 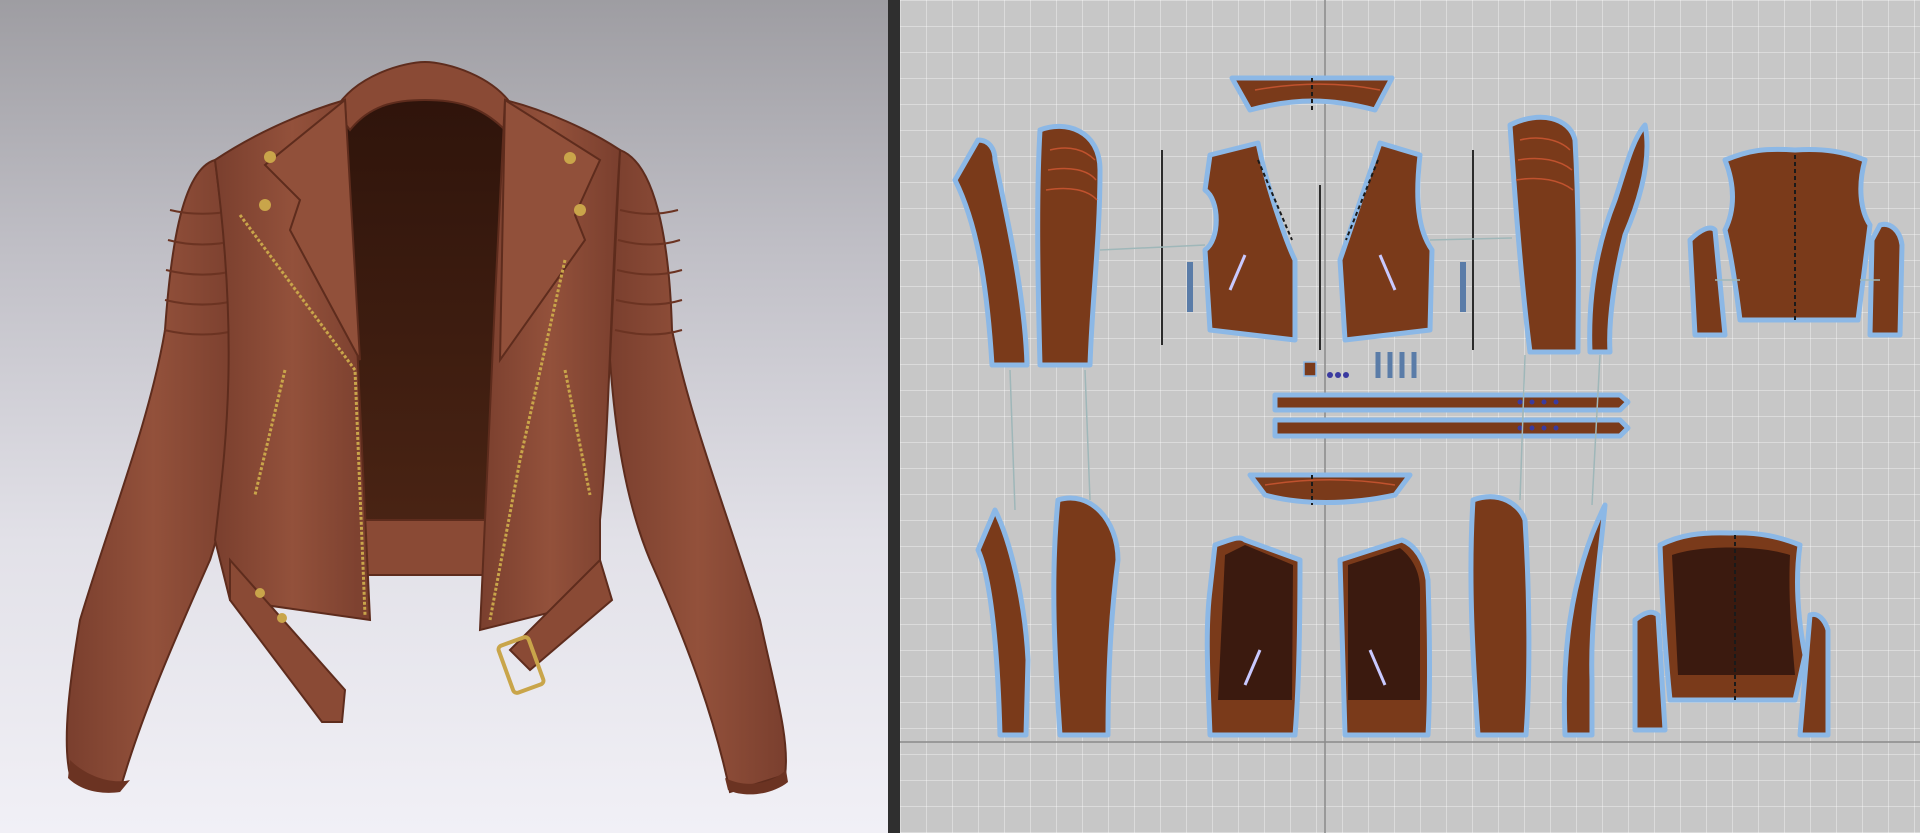 I want to click on pattern-piece-back-upper, so click(x=1797, y=234).